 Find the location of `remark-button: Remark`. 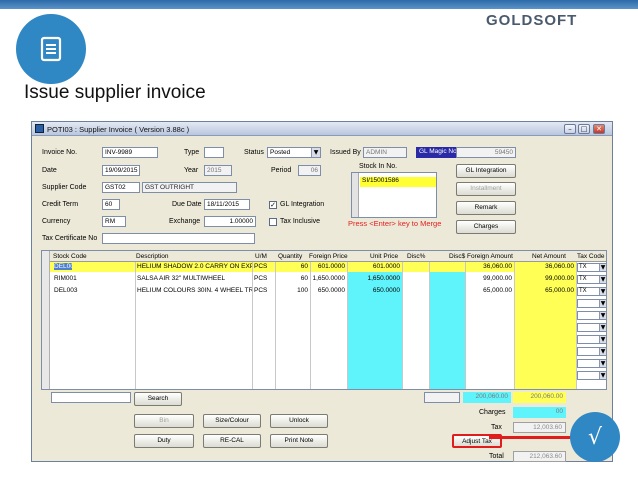

remark-button: Remark is located at coordinates (486, 208).